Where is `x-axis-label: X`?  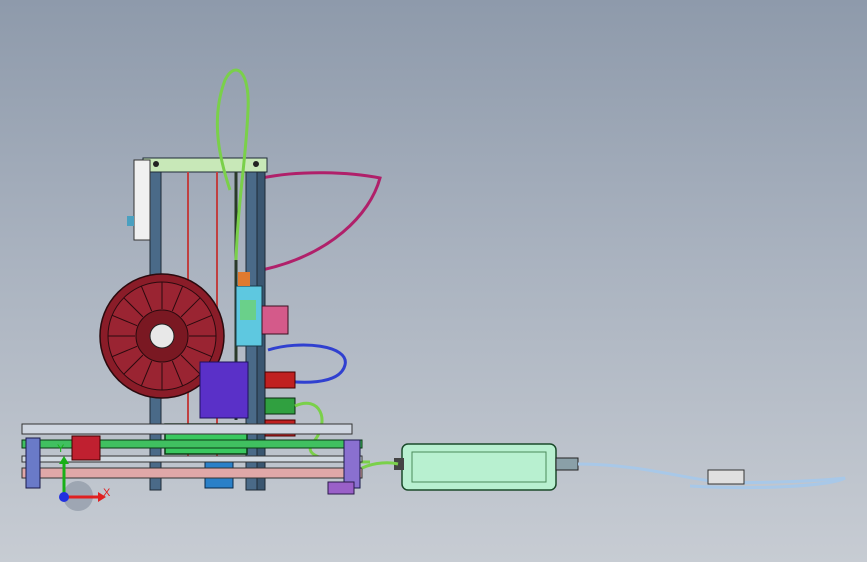 x-axis-label: X is located at coordinates (107, 493).